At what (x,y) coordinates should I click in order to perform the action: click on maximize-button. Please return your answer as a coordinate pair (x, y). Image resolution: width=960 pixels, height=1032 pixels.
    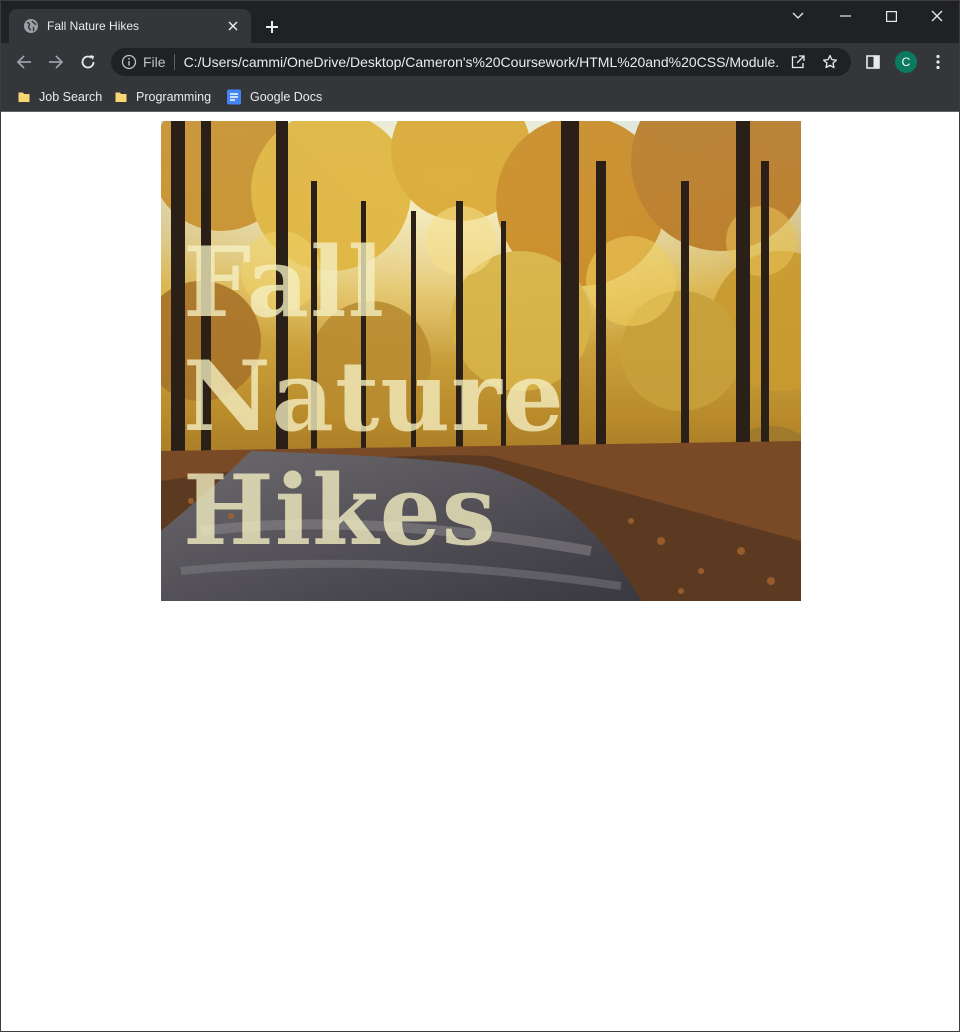
    Looking at the image, I should click on (891, 16).